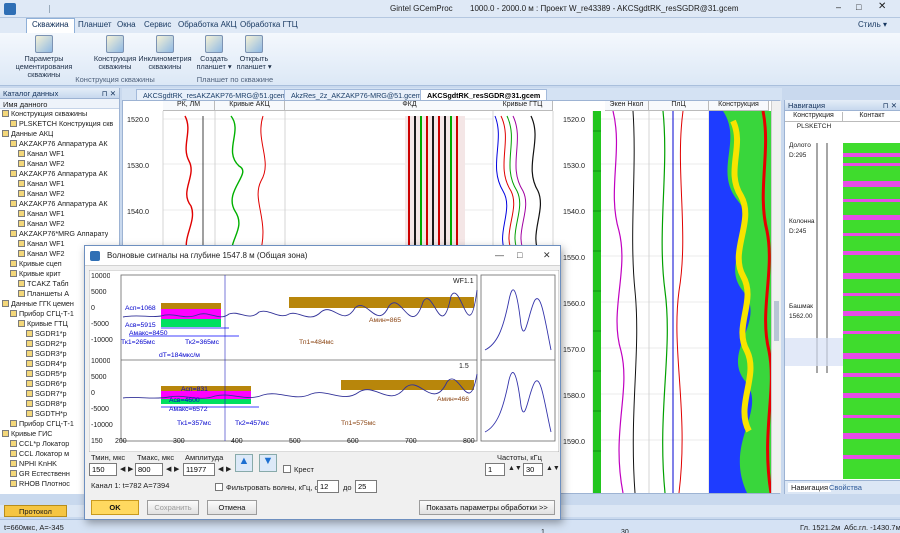  I want to click on inclinometry-button: Инклинометрия скважины, so click(165, 53).